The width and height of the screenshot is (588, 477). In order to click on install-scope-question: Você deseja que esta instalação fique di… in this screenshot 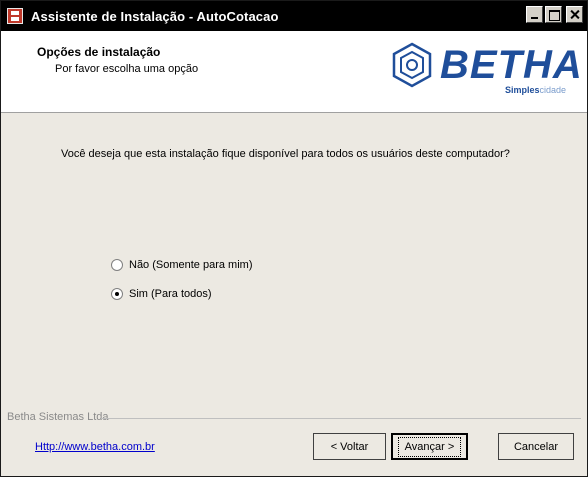, I will do `click(285, 154)`.